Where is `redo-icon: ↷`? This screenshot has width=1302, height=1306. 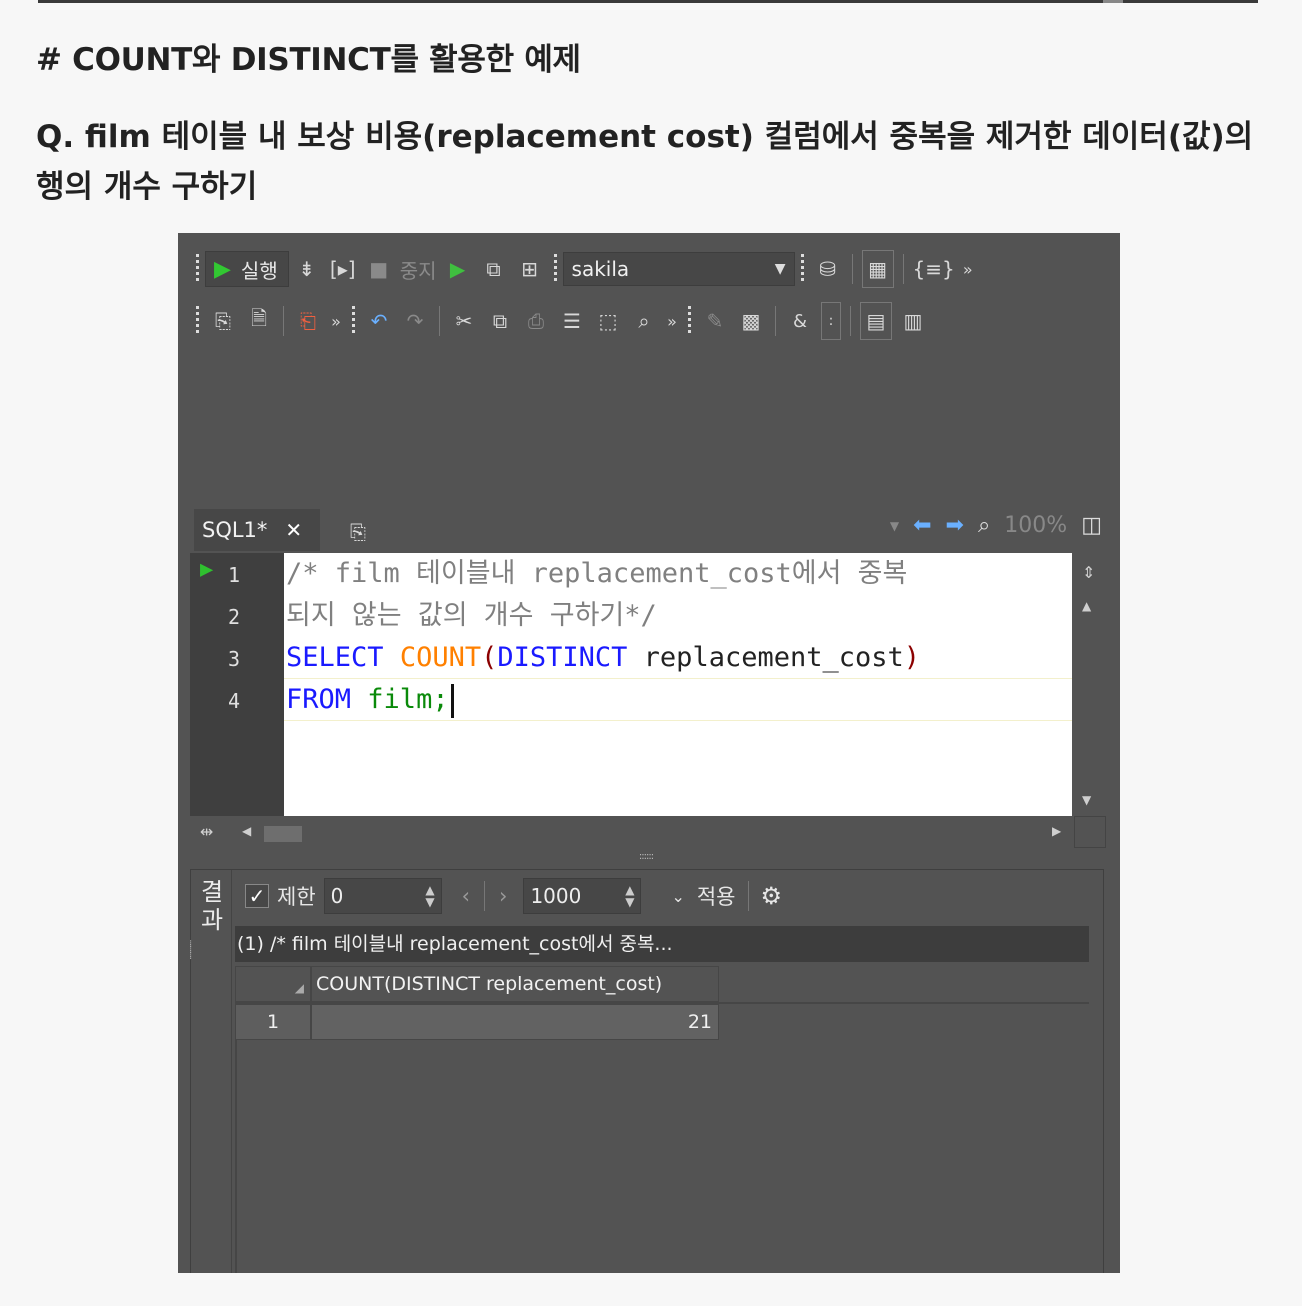 redo-icon: ↷ is located at coordinates (415, 321).